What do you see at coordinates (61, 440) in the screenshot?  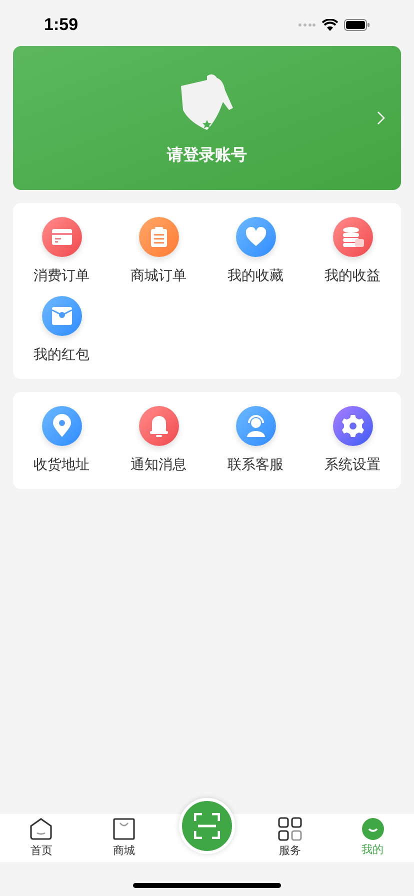 I see `menu-item: 收货地址` at bounding box center [61, 440].